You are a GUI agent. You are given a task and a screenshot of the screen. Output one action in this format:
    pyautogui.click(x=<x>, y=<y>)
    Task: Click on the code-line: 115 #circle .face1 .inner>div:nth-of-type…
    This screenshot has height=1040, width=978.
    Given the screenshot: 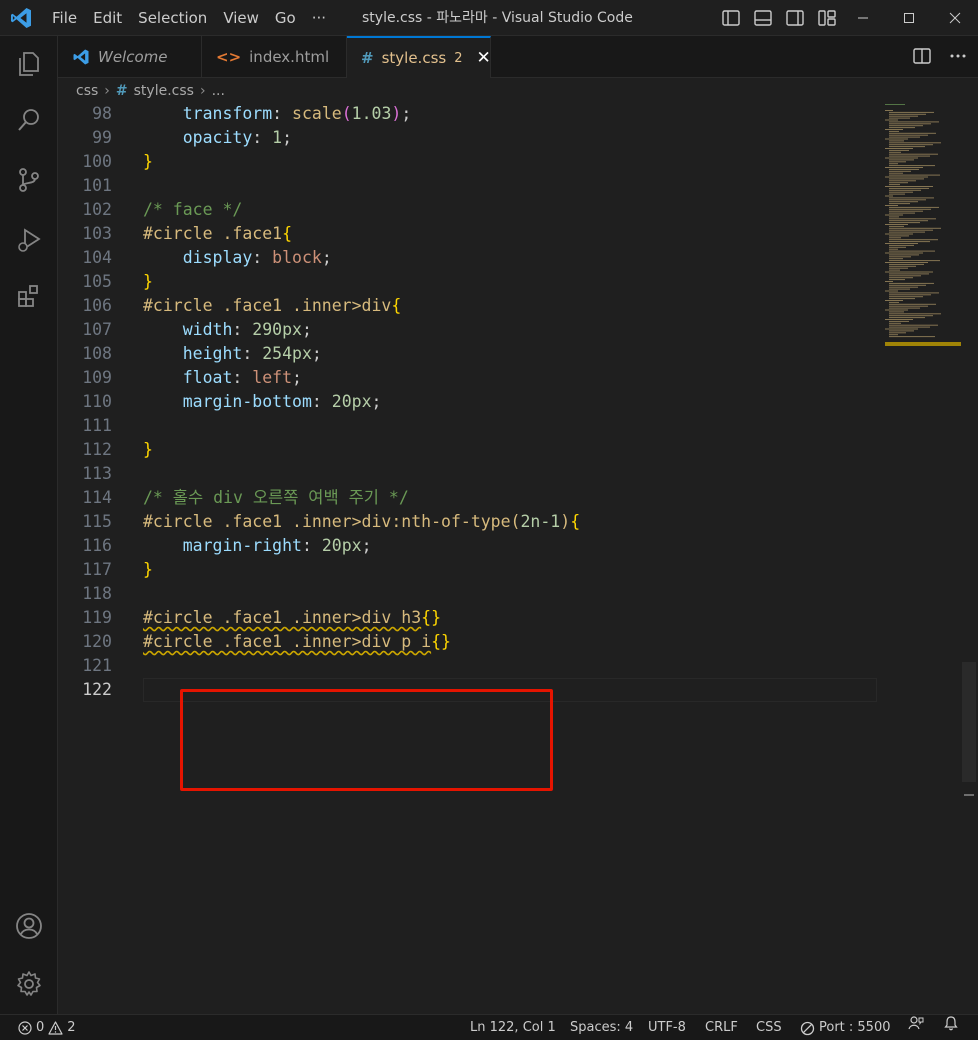 What is the action you would take?
    pyautogui.click(x=468, y=522)
    